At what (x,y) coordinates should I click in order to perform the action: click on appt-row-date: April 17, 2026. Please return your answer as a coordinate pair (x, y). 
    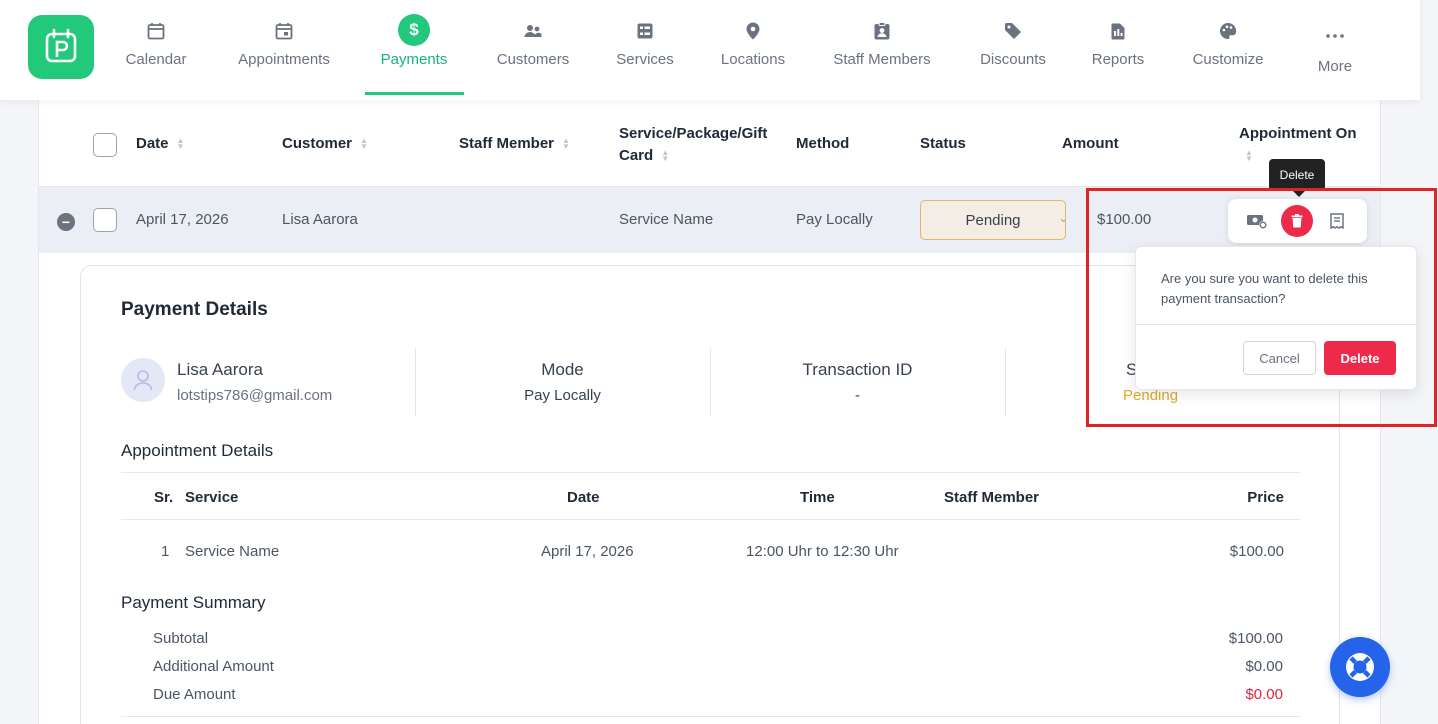
    Looking at the image, I should click on (587, 551).